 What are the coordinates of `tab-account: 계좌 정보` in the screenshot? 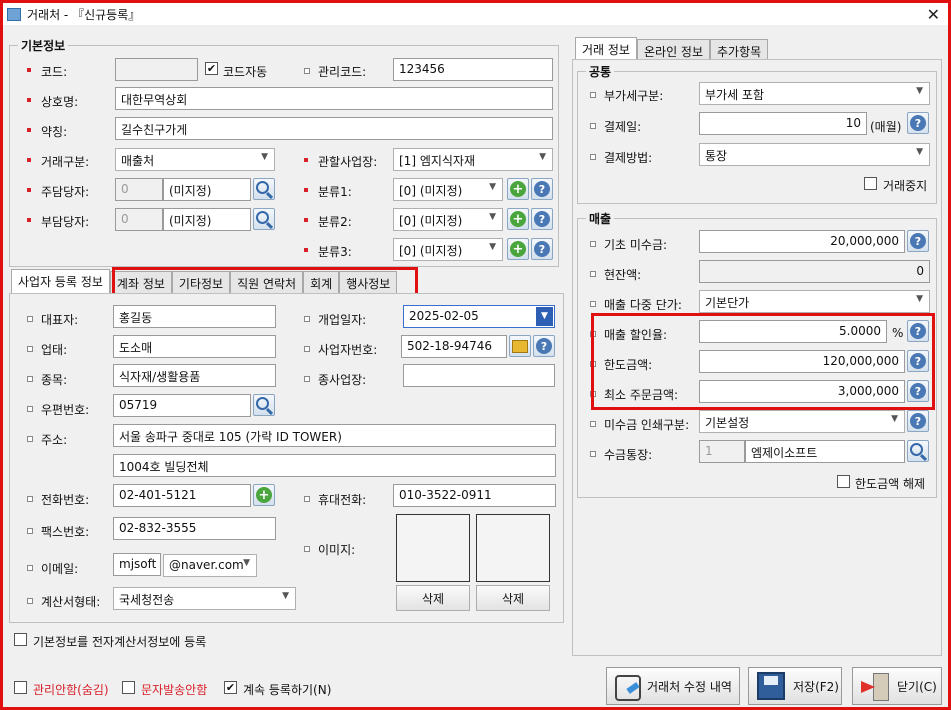 It's located at (140, 282).